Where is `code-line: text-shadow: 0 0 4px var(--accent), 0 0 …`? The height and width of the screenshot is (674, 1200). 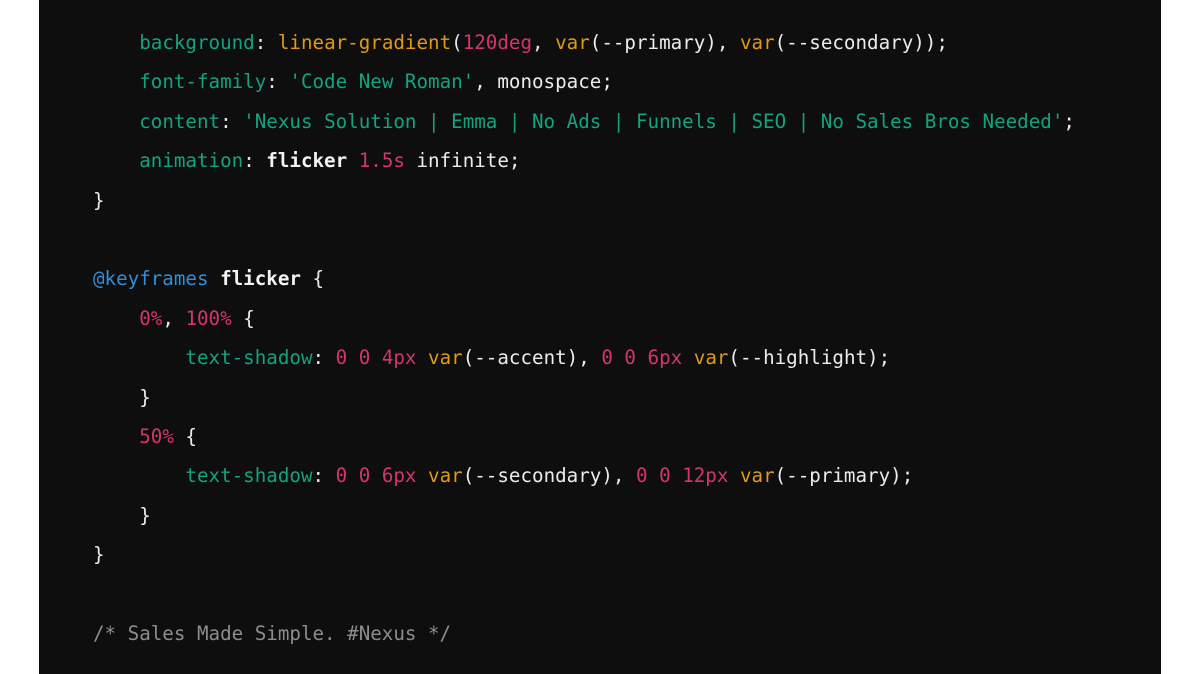
code-line: text-shadow: 0 0 4px var(--accent), 0 0 … is located at coordinates (584, 357).